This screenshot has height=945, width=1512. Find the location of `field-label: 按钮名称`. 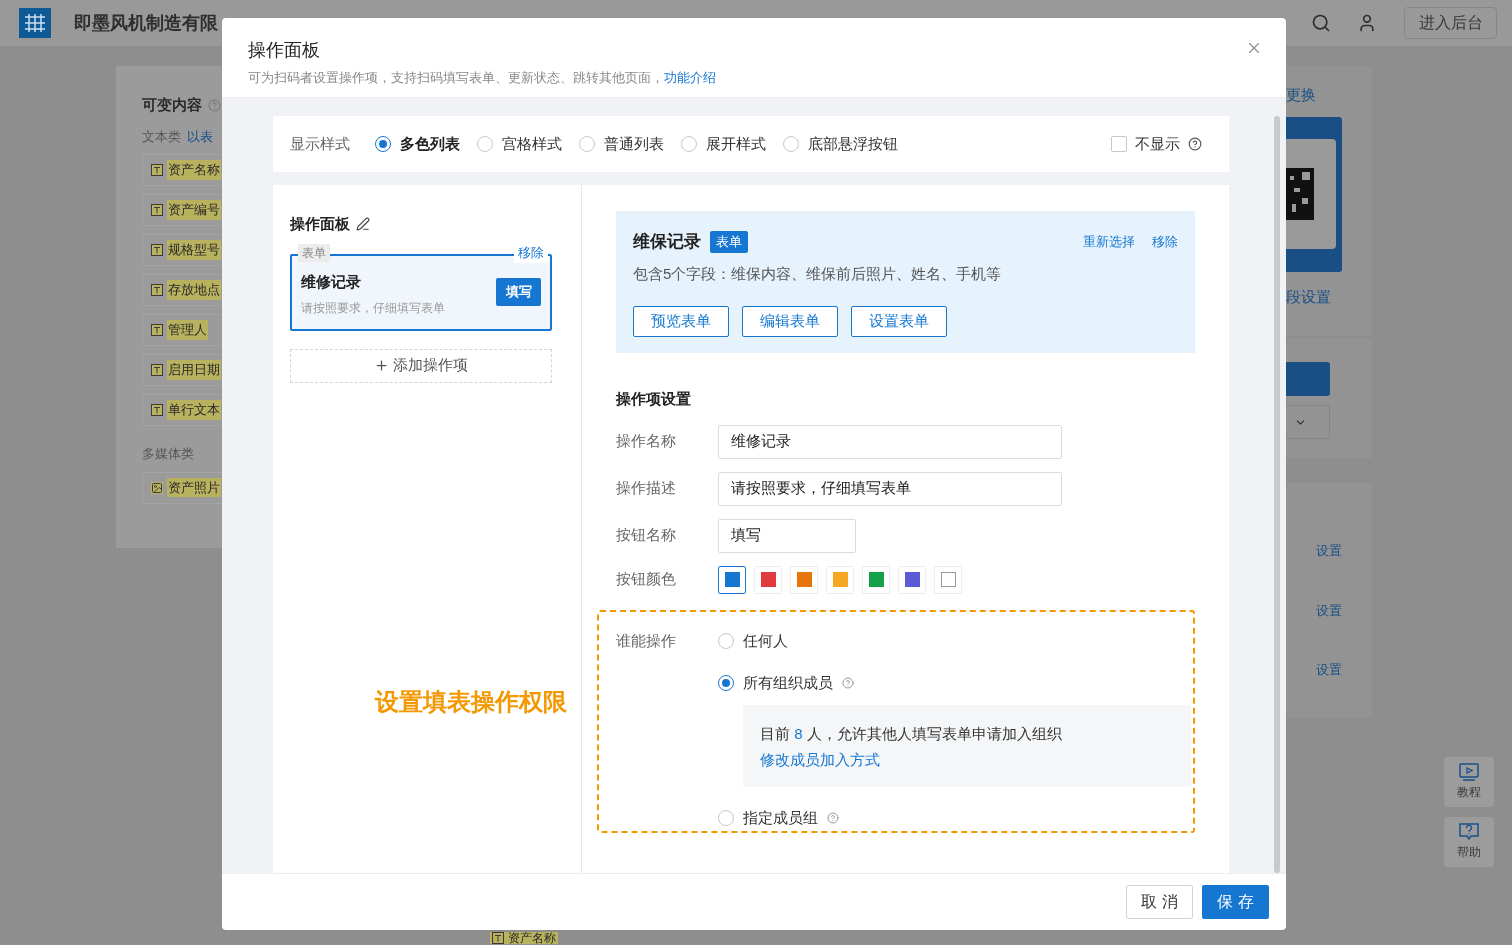

field-label: 按钮名称 is located at coordinates (646, 535).